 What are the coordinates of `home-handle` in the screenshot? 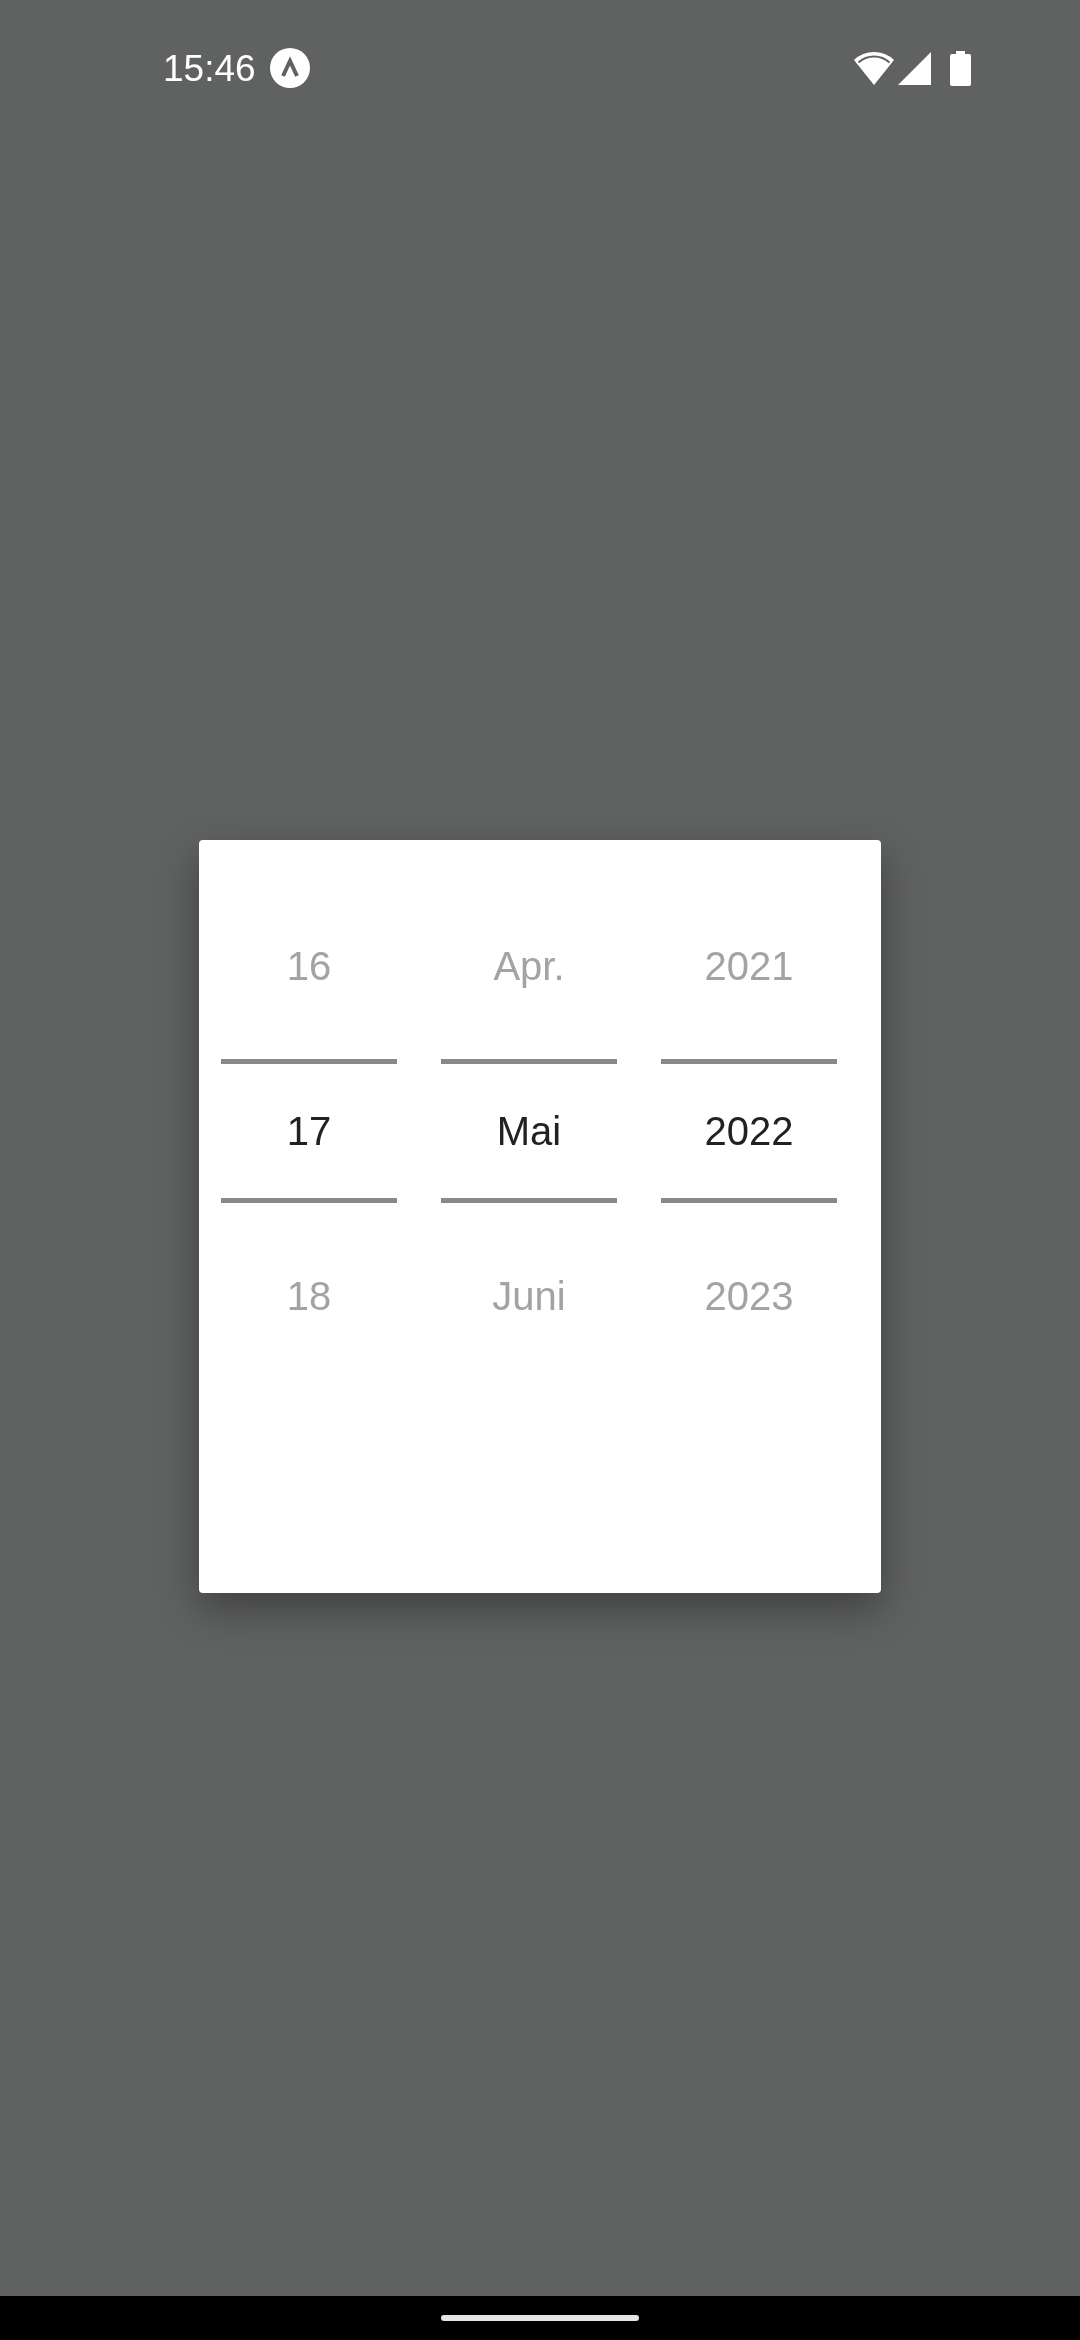 It's located at (540, 2318).